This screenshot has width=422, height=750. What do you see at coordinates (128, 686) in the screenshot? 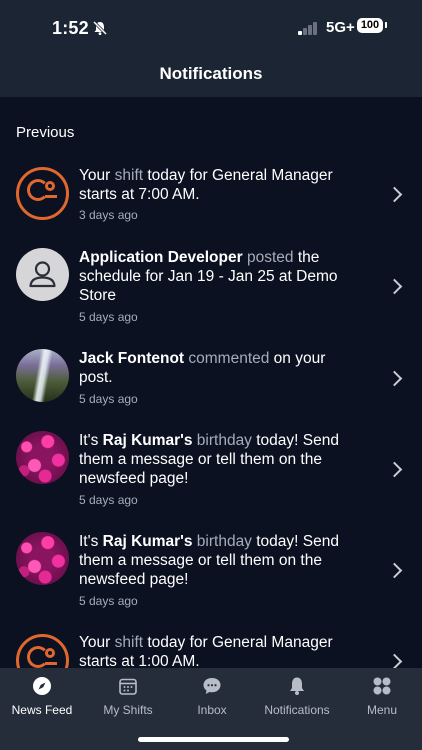
I see `calendar-icon` at bounding box center [128, 686].